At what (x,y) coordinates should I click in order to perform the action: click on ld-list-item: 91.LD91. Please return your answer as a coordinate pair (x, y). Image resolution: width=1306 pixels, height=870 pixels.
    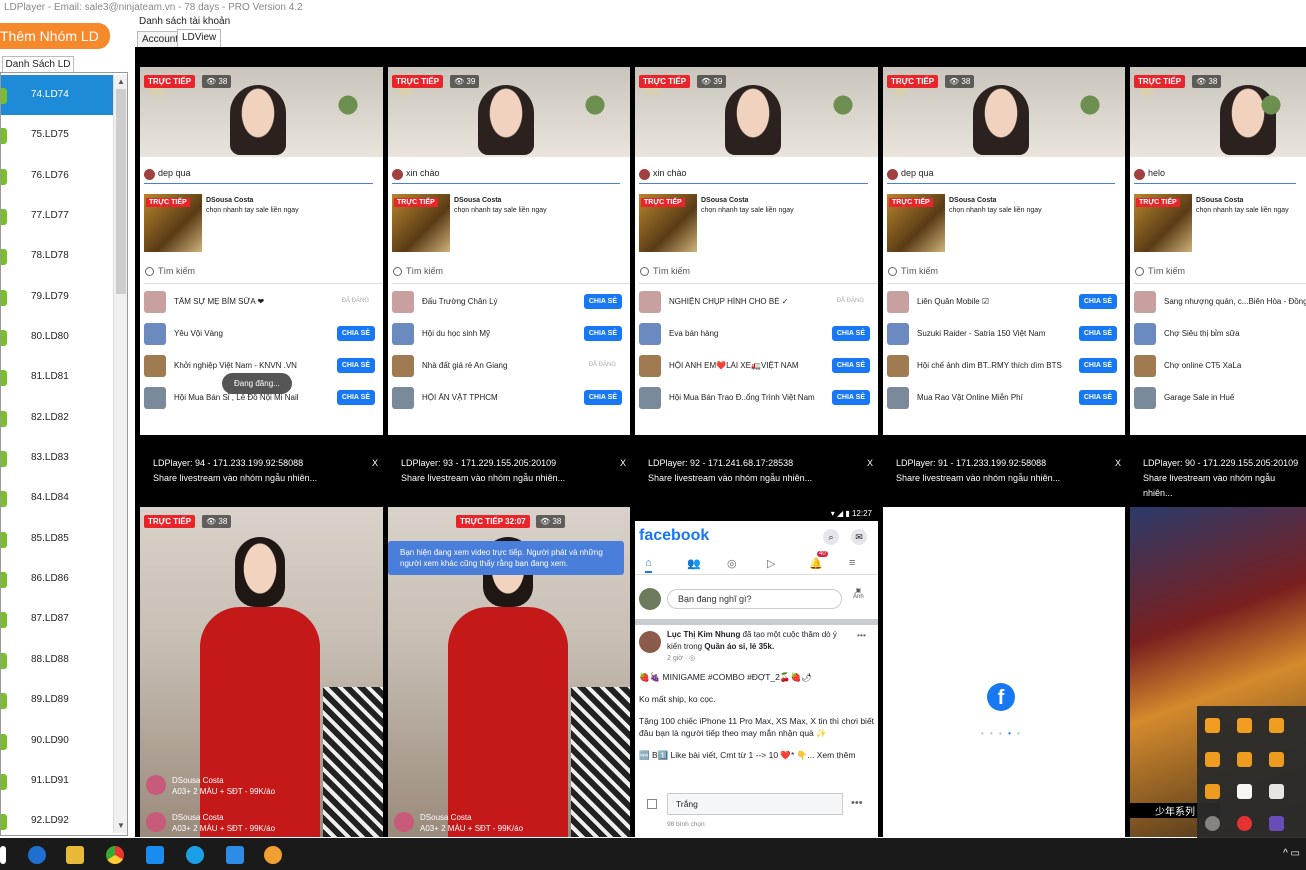
    Looking at the image, I should click on (57, 781).